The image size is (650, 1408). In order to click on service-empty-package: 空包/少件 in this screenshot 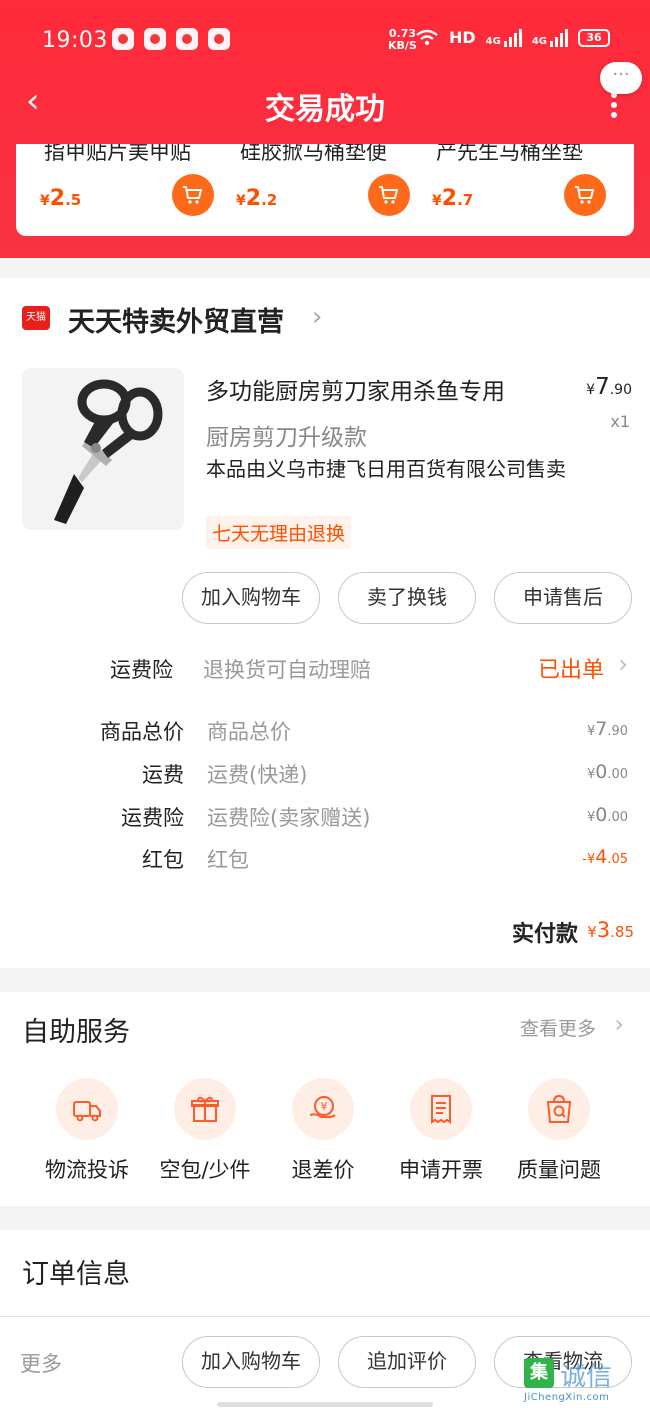, I will do `click(205, 1133)`.